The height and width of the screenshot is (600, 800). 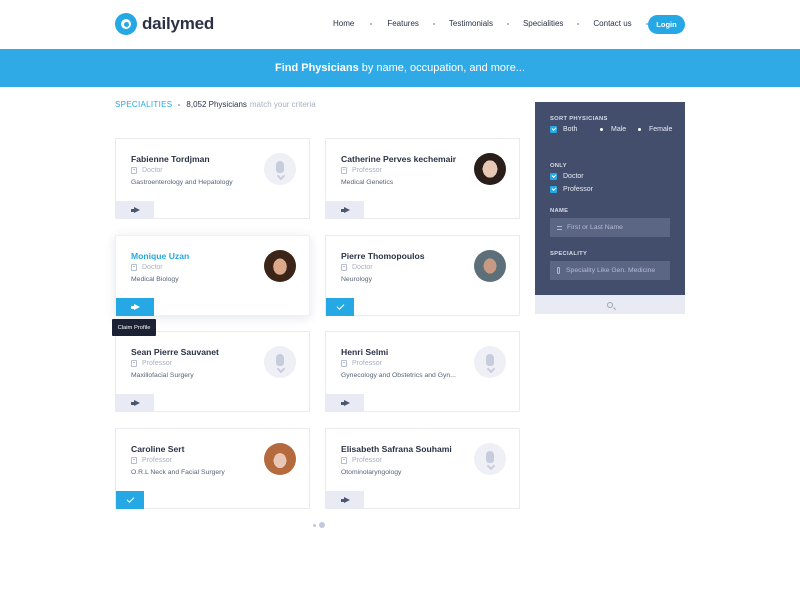 I want to click on physician-name: Pierre Thomopoulos, so click(x=383, y=256).